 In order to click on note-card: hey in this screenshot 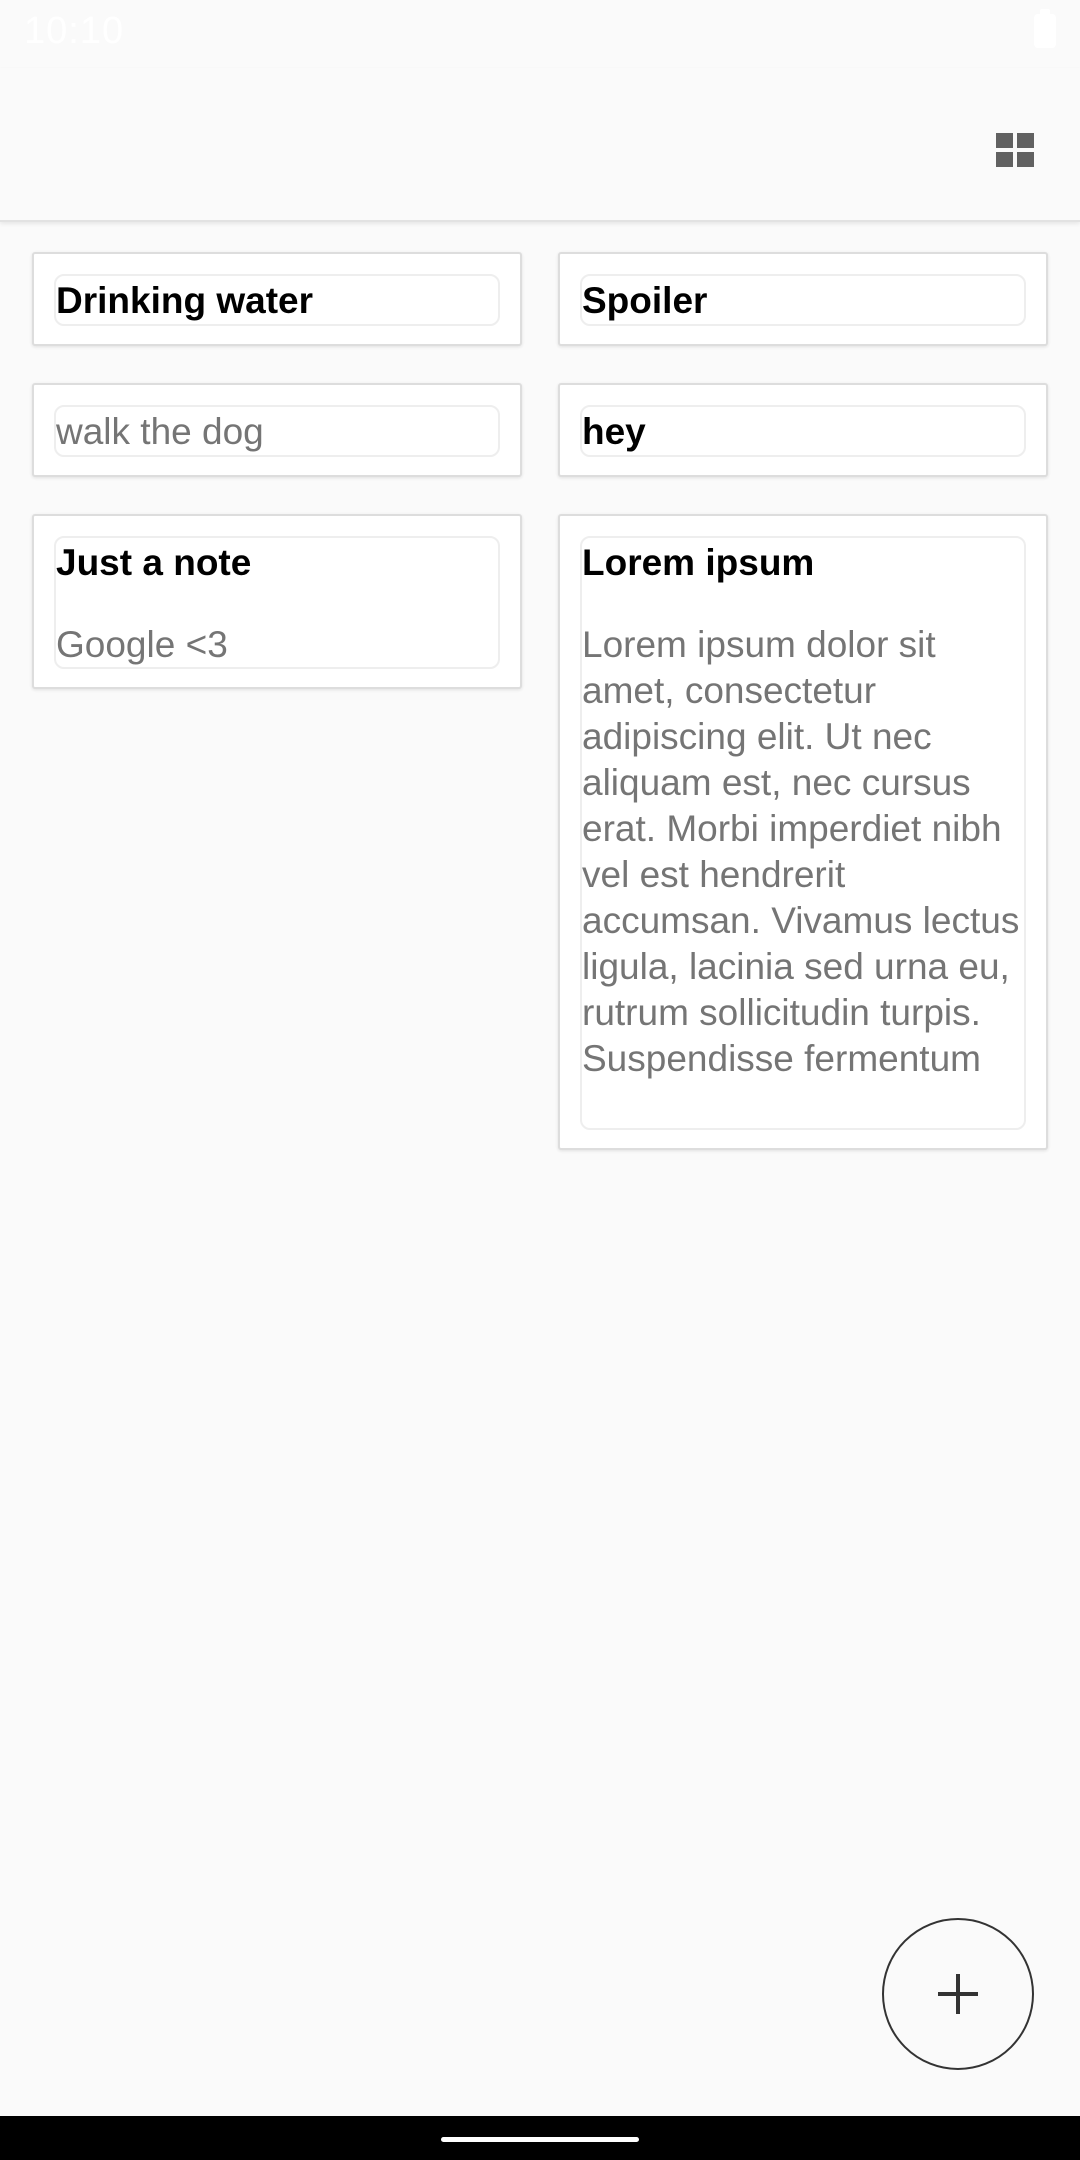, I will do `click(803, 430)`.